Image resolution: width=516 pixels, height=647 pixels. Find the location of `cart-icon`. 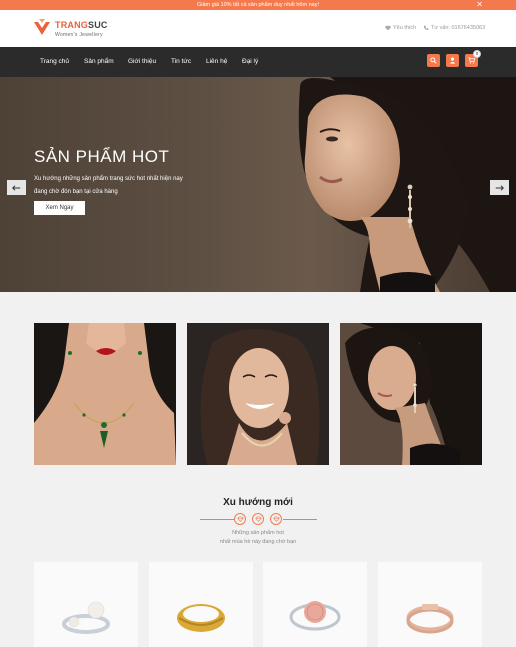

cart-icon is located at coordinates (471, 60).